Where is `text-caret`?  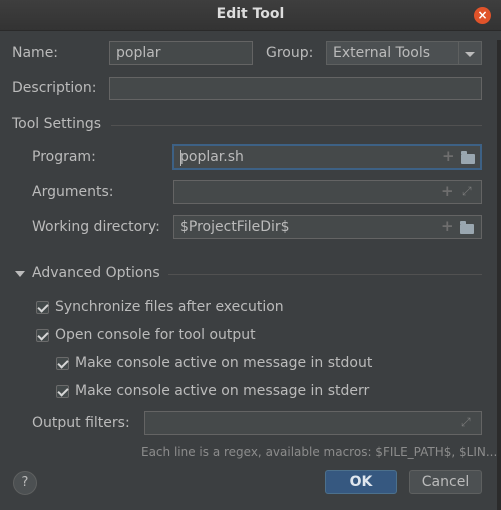
text-caret is located at coordinates (180, 158).